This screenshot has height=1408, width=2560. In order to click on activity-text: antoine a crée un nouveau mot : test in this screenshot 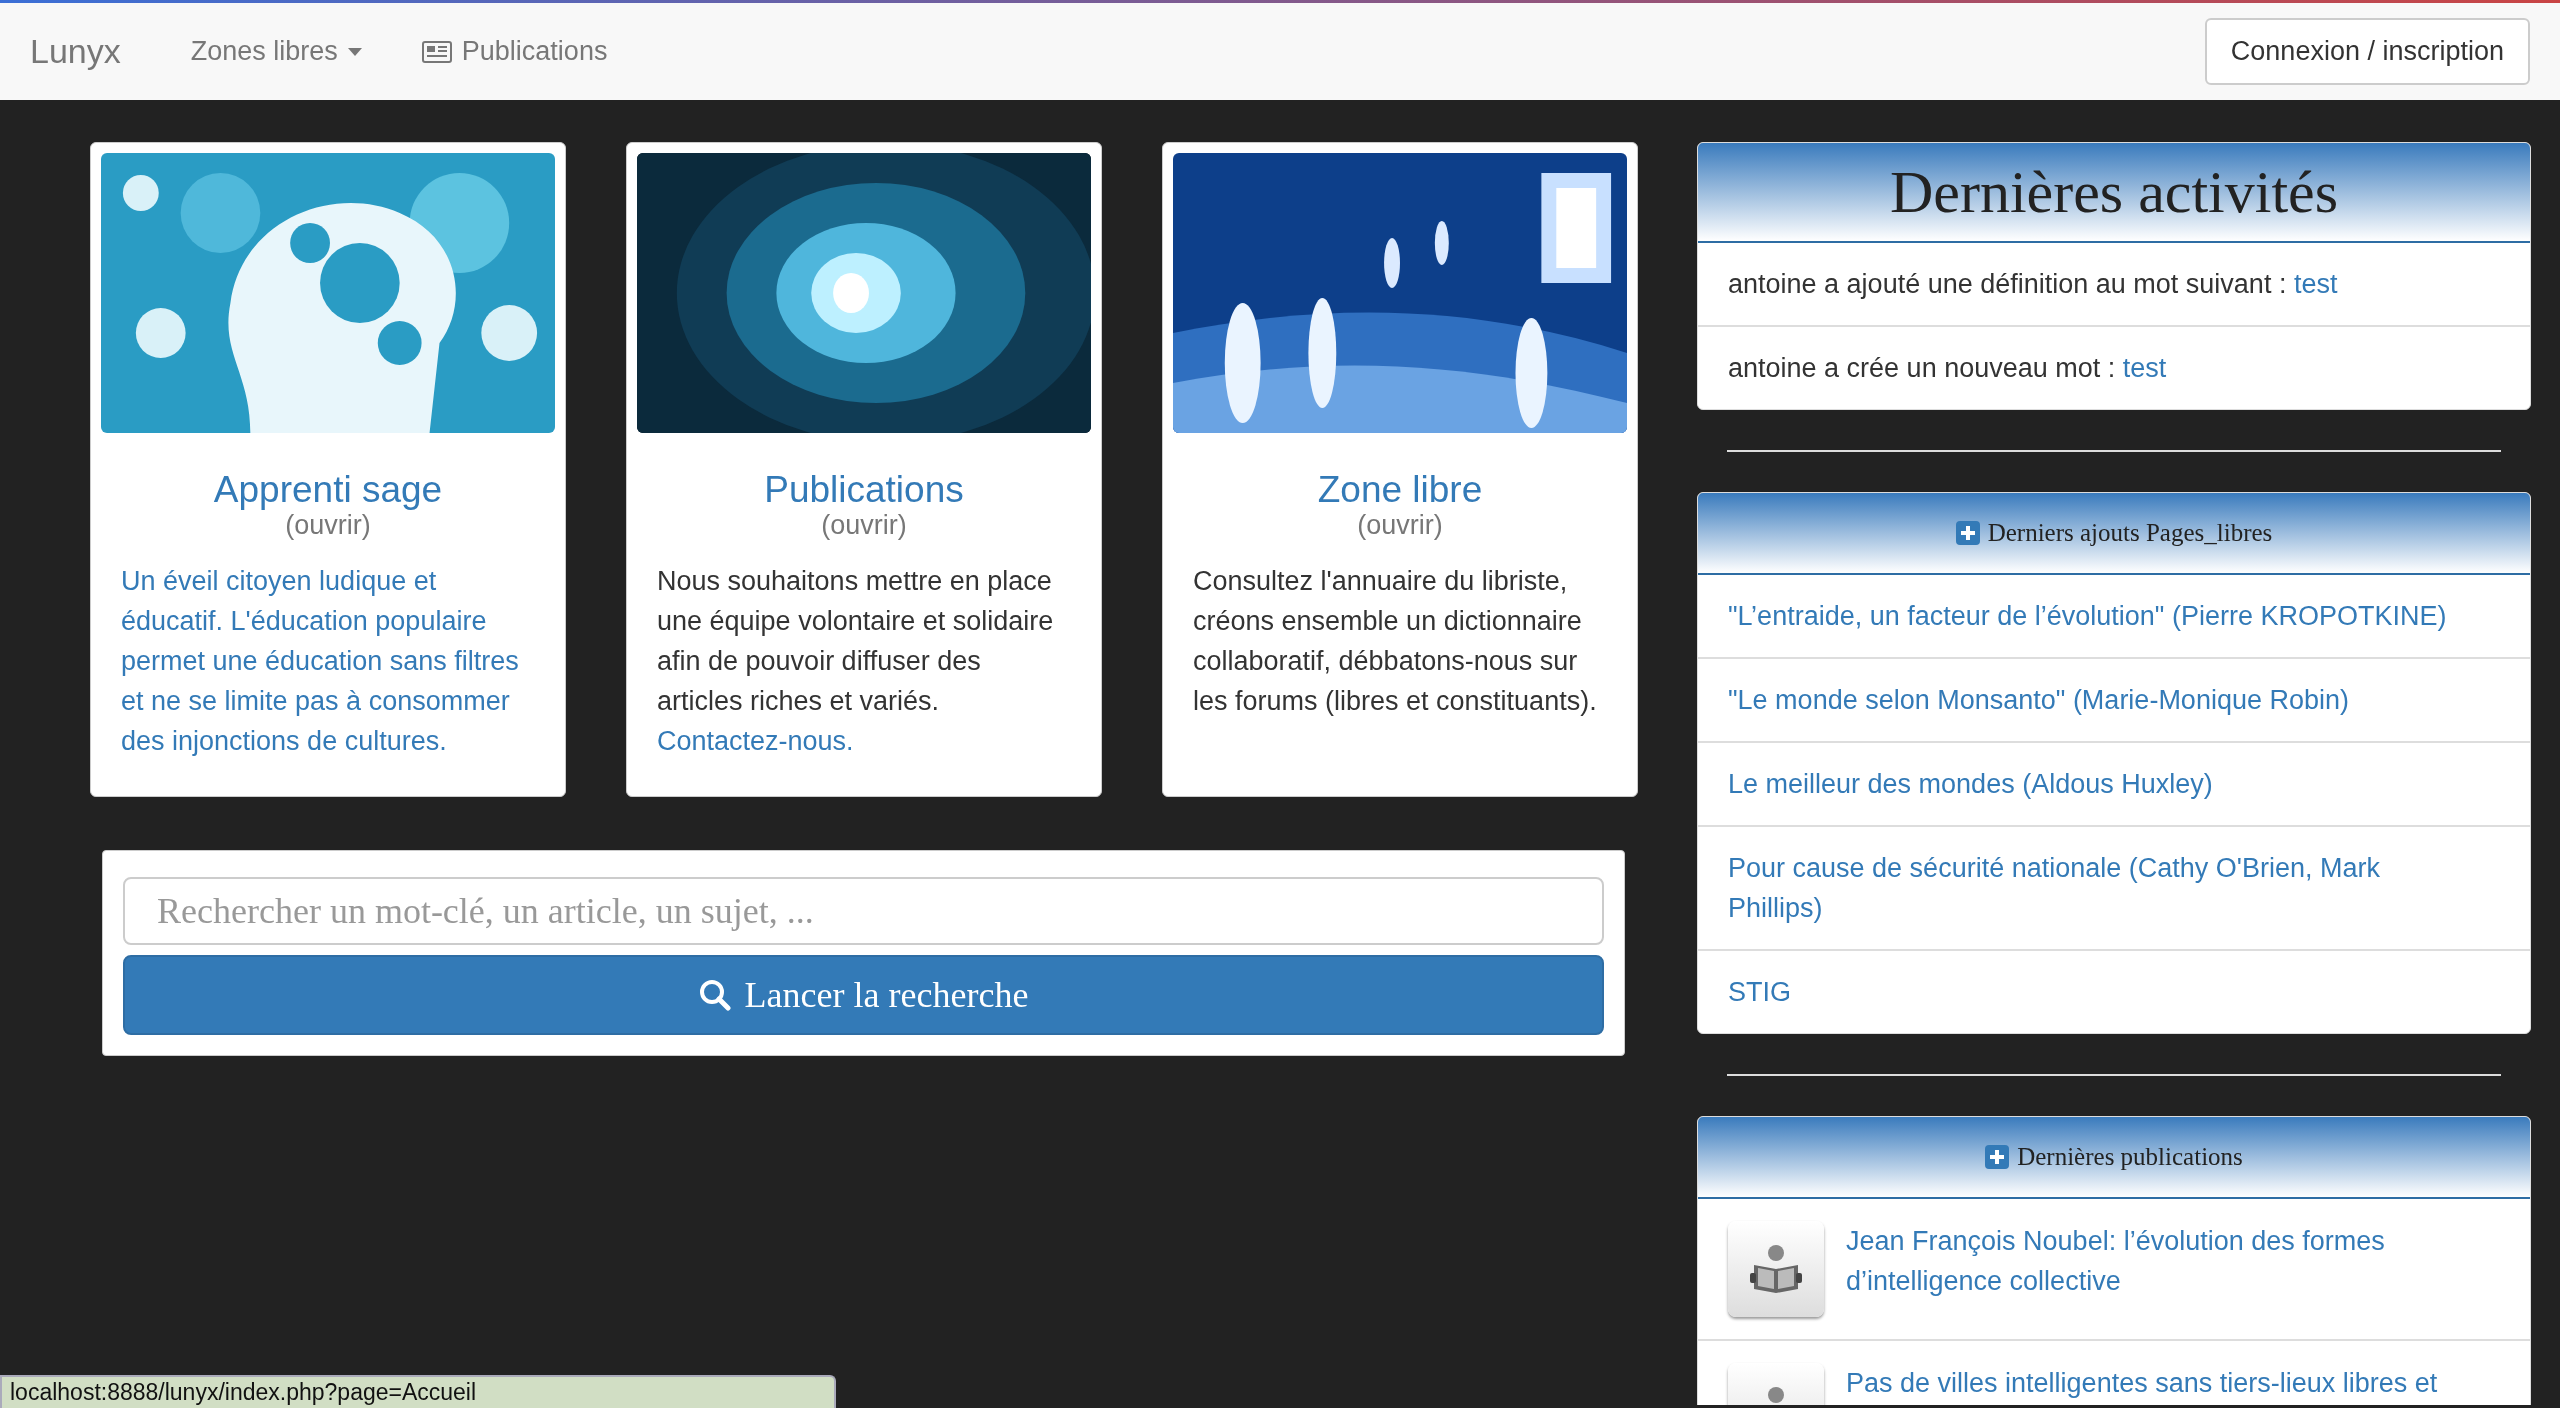, I will do `click(1947, 368)`.